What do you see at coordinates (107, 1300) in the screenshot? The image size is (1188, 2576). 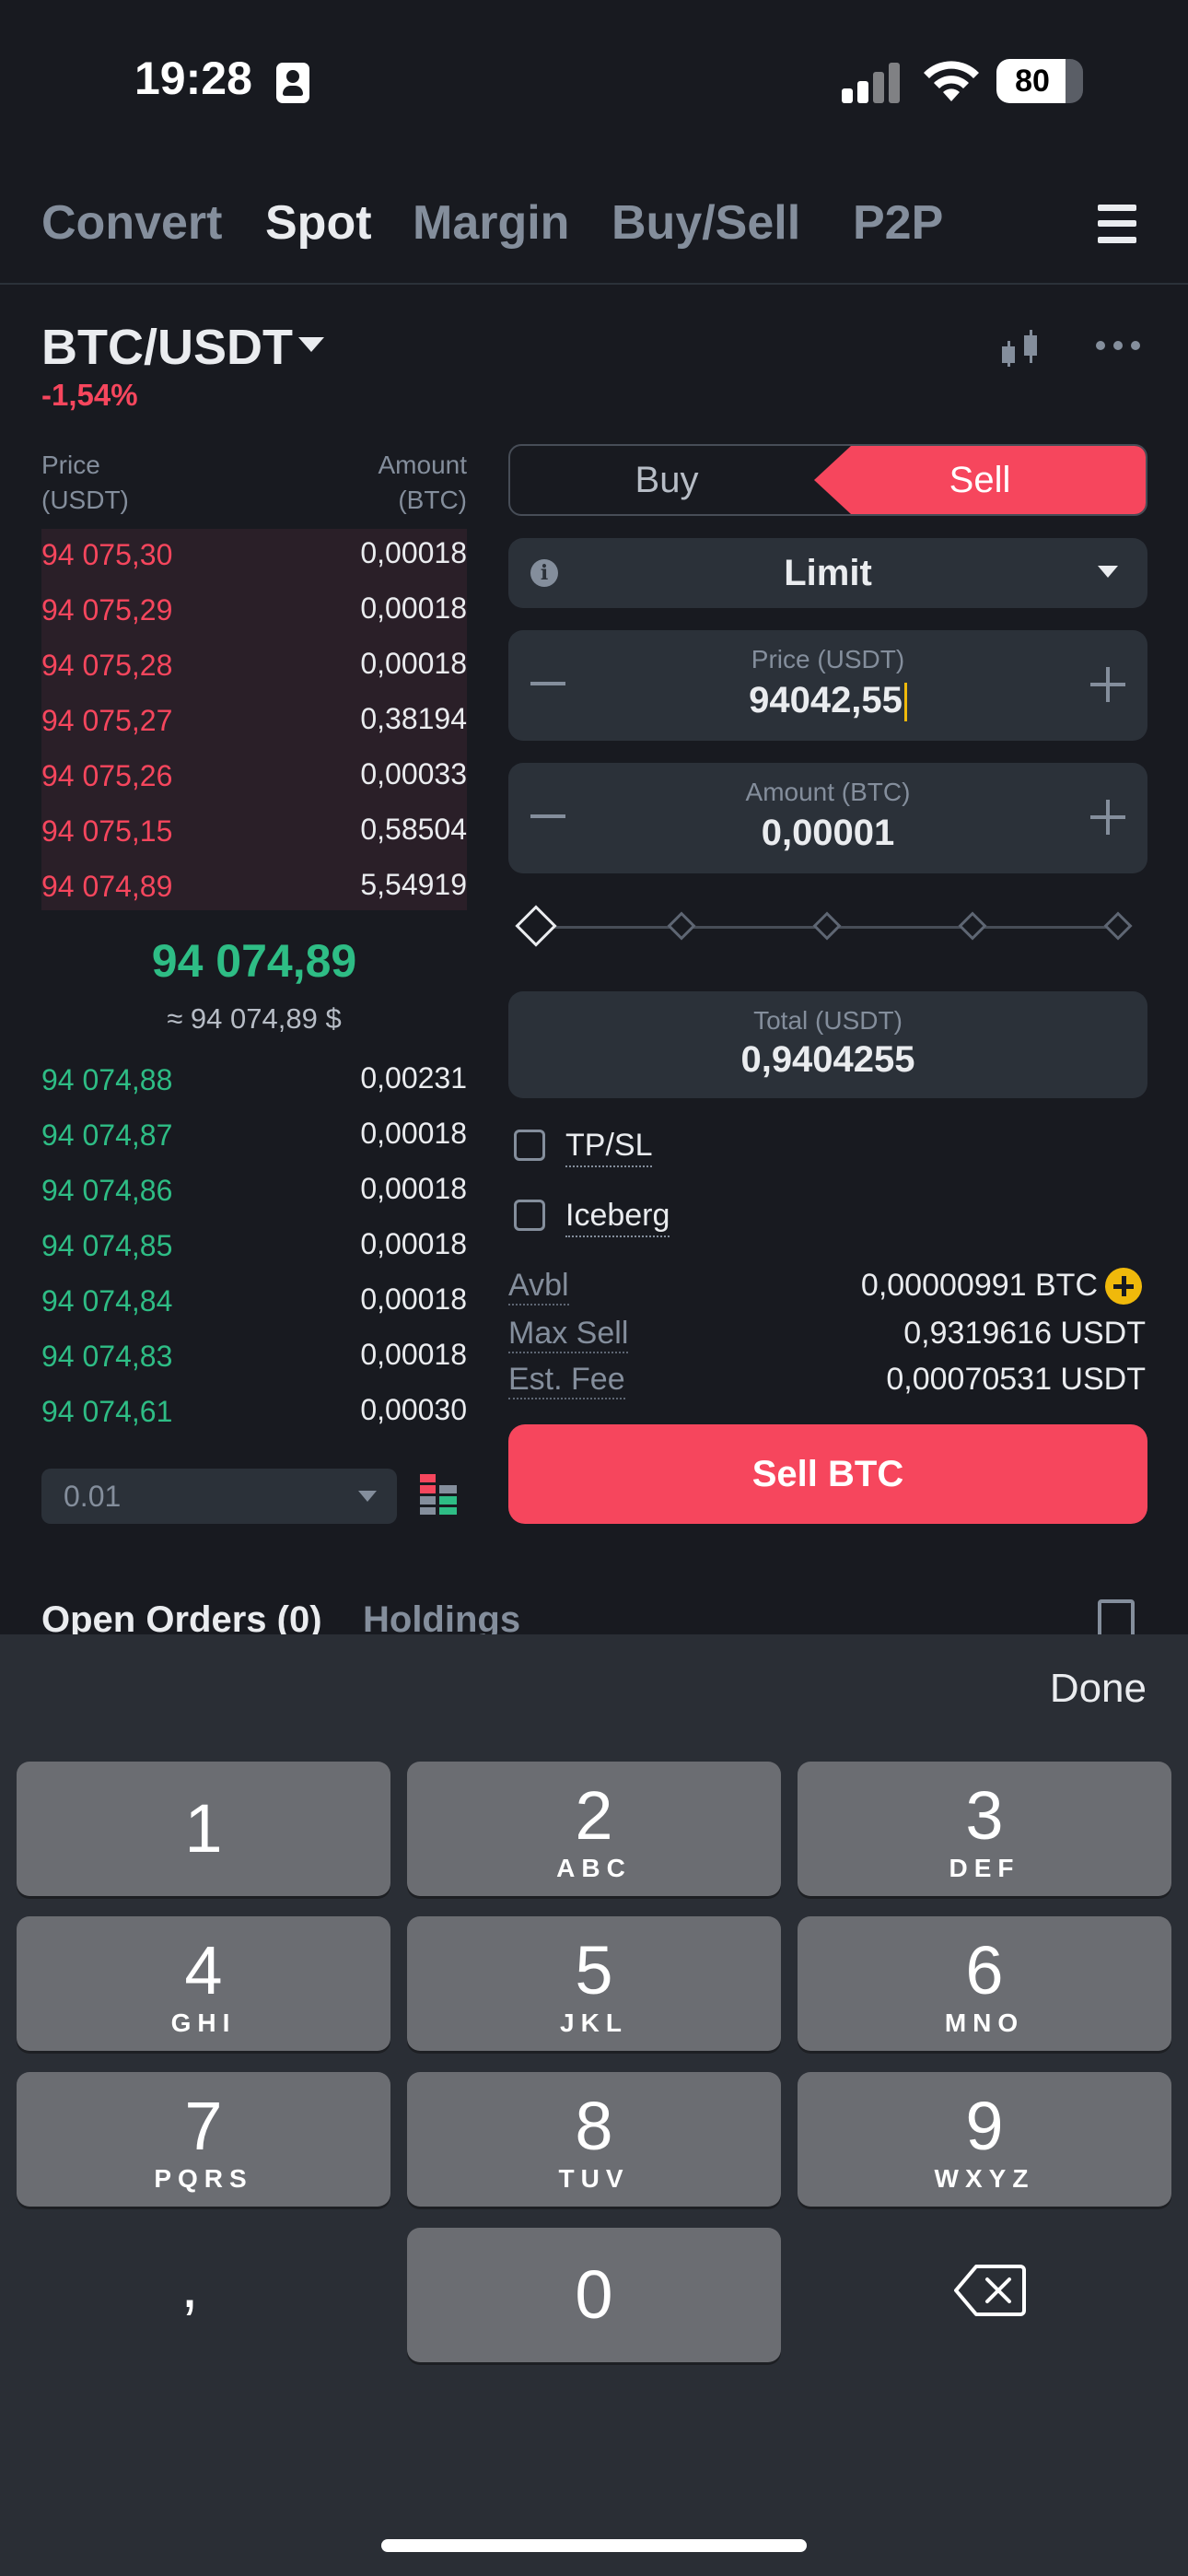 I see `bid-price: 94 074,84` at bounding box center [107, 1300].